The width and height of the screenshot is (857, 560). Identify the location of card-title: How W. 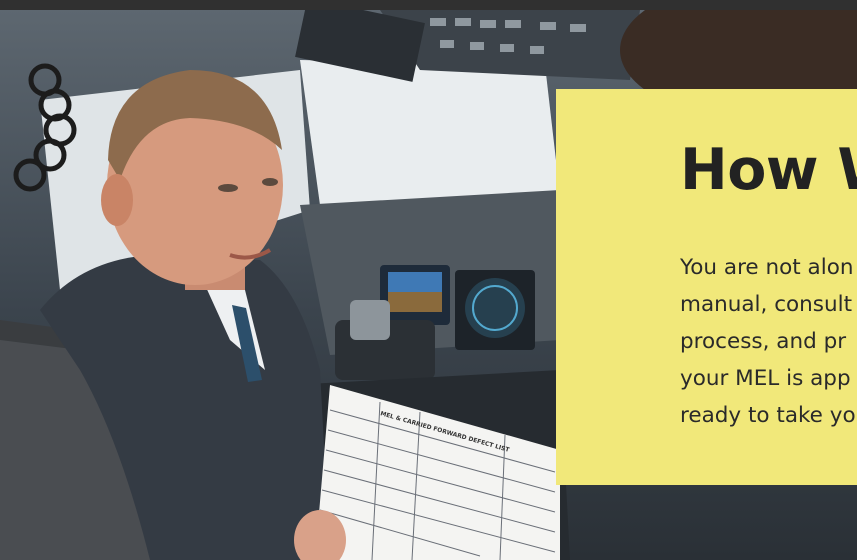
(768, 170).